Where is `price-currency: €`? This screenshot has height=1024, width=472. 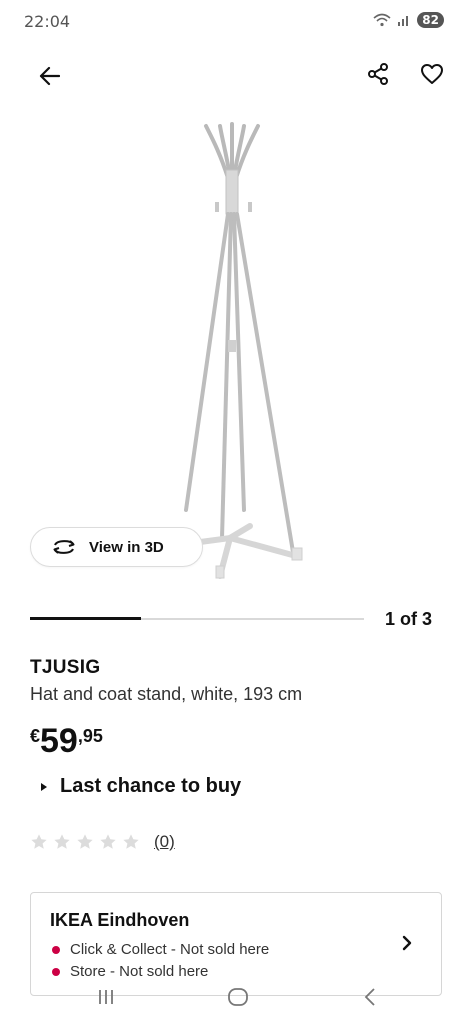
price-currency: € is located at coordinates (35, 736).